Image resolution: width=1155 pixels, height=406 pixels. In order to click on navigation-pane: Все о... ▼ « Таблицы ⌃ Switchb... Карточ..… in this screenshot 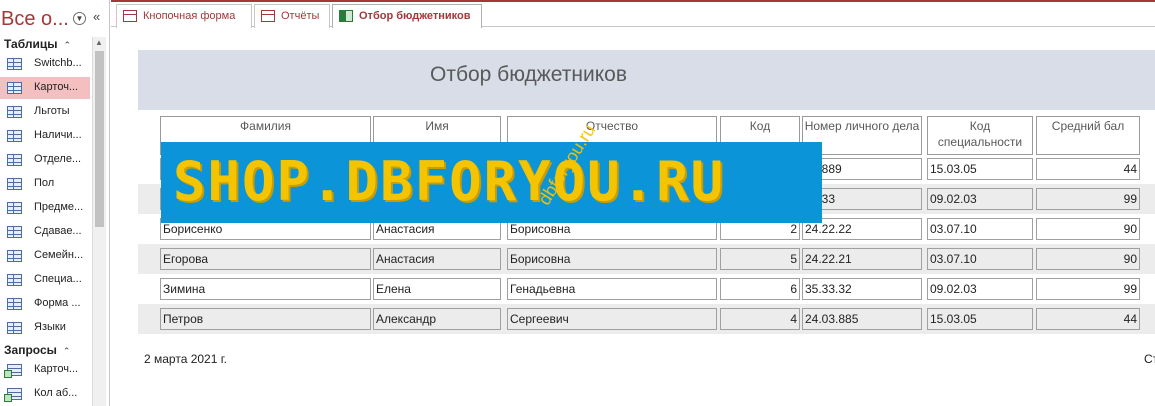, I will do `click(55, 203)`.